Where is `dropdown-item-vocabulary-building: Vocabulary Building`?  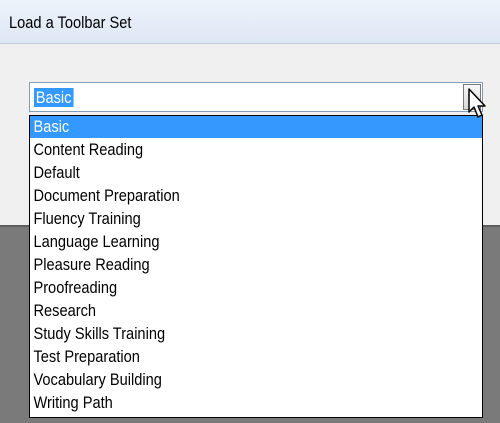 dropdown-item-vocabulary-building: Vocabulary Building is located at coordinates (256, 380).